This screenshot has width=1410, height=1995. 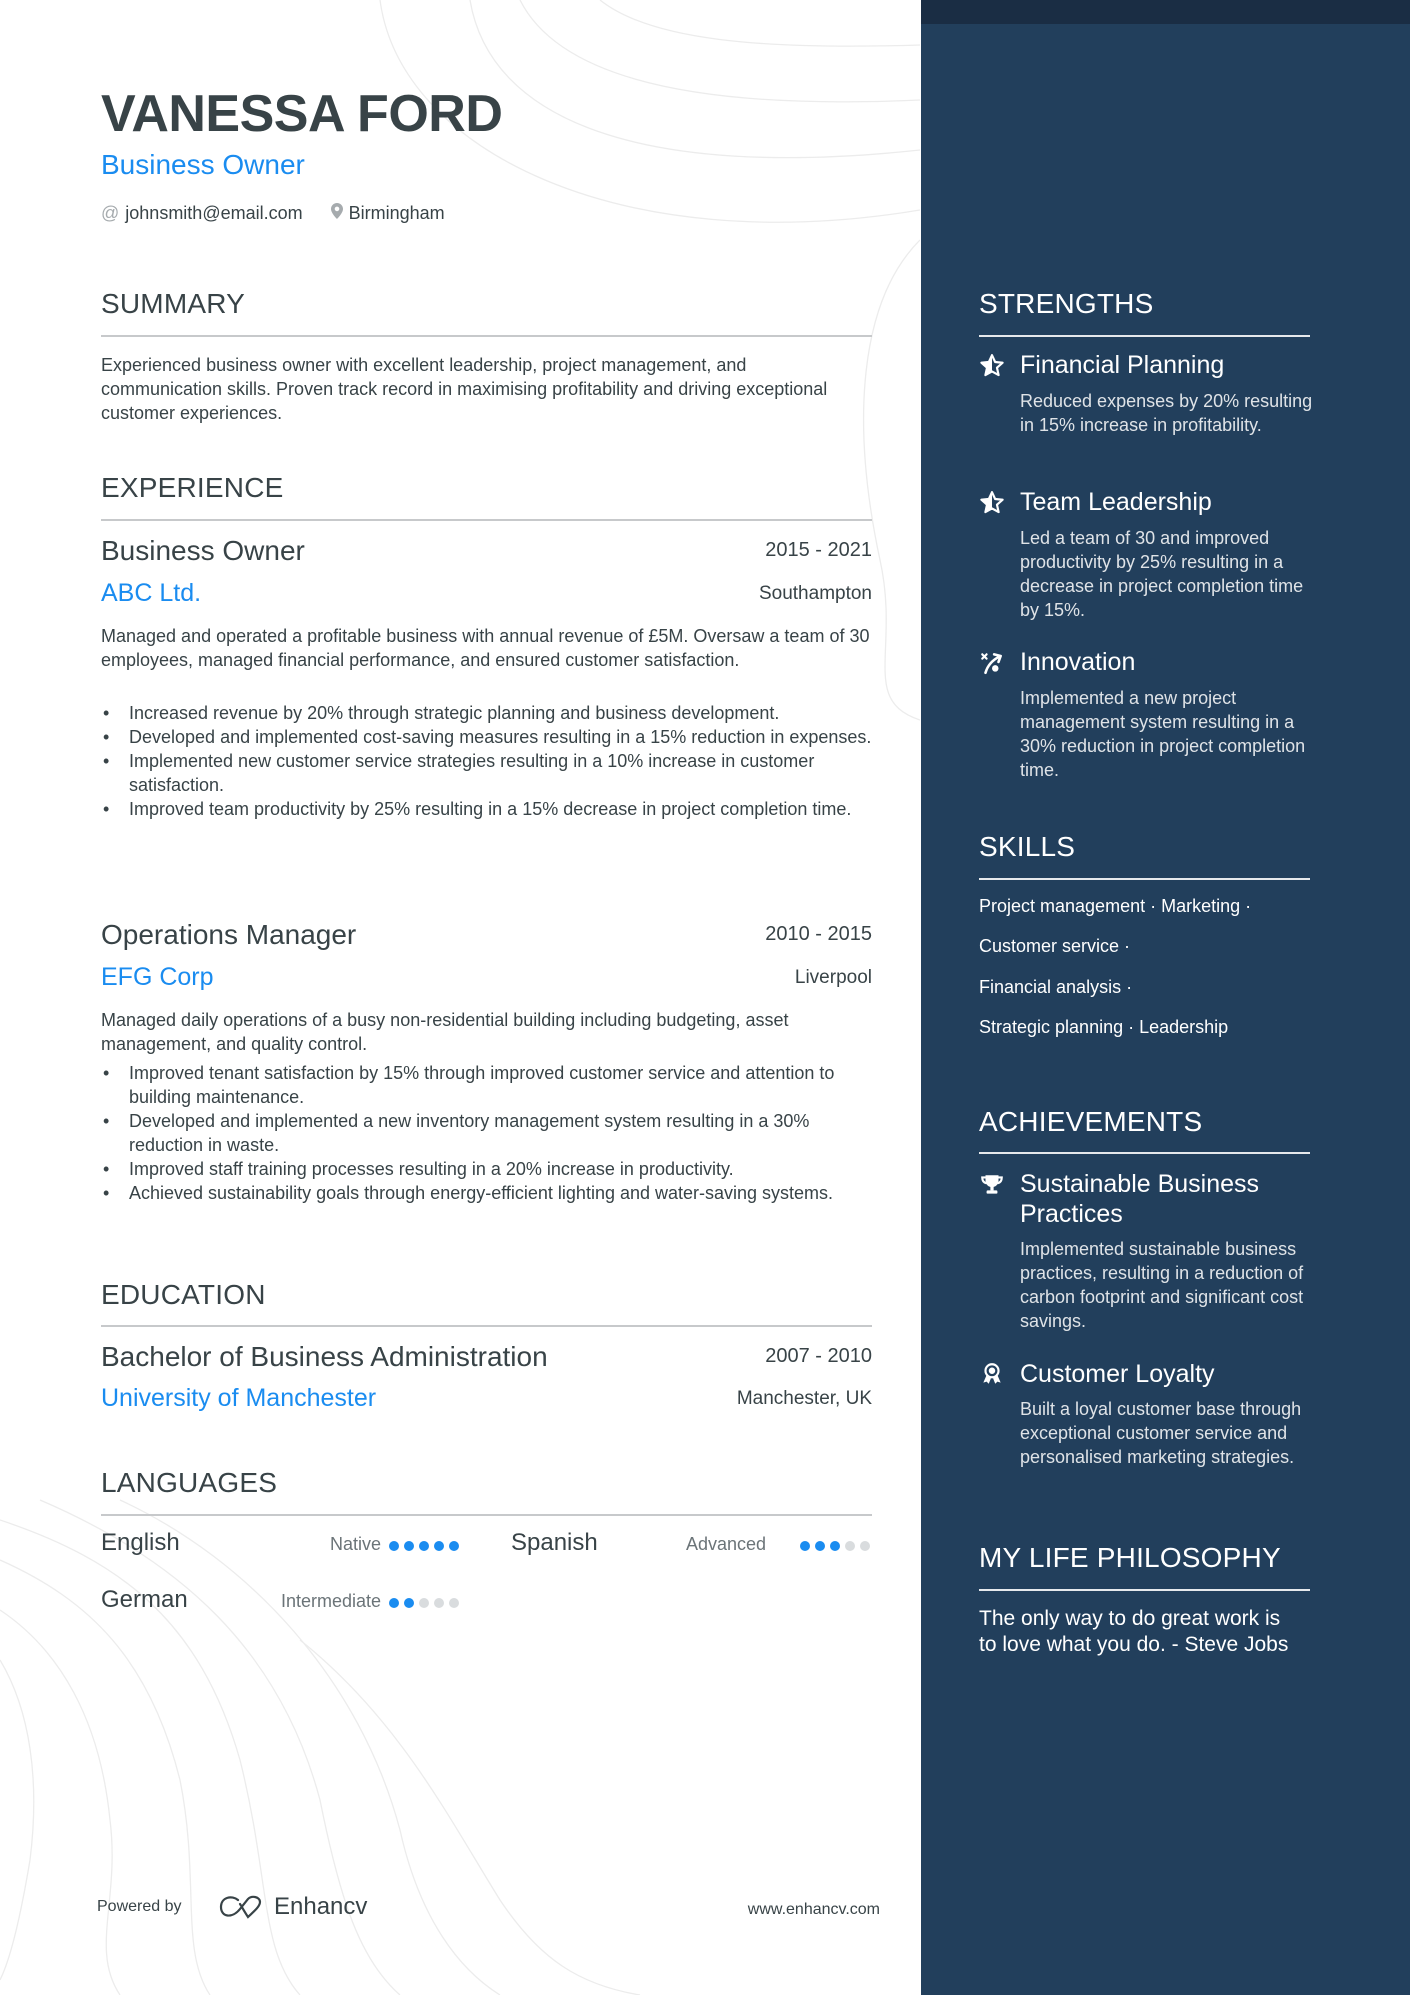 What do you see at coordinates (992, 366) in the screenshot?
I see `star-half-icon` at bounding box center [992, 366].